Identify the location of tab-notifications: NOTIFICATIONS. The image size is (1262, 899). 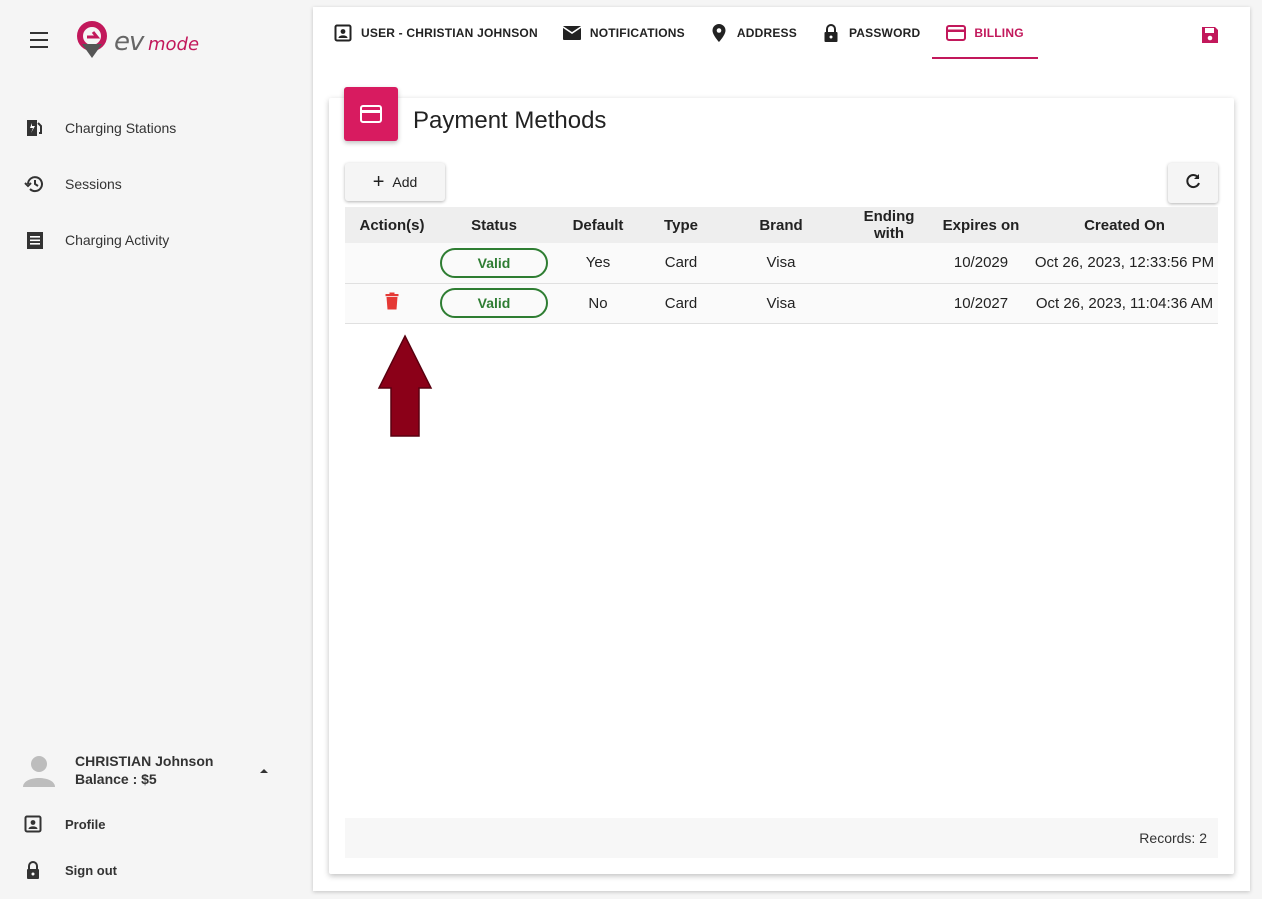
(623, 33).